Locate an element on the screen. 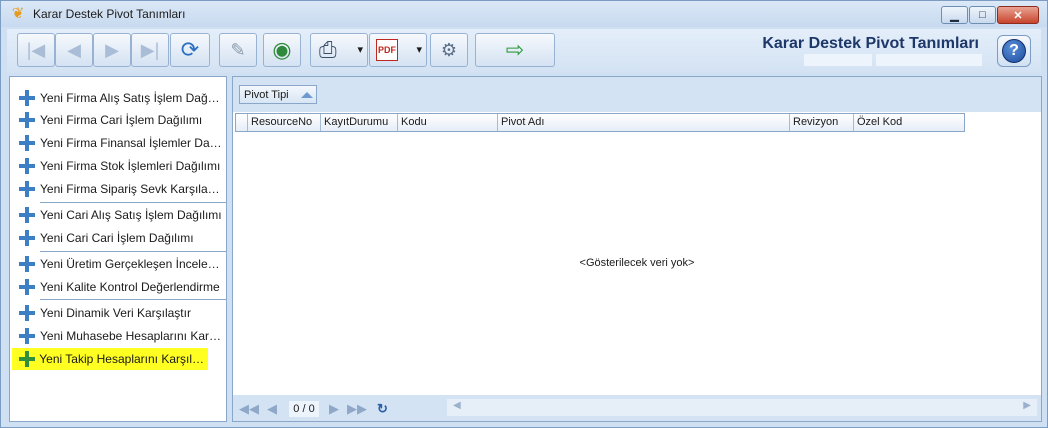  refresh-button: ⟳ is located at coordinates (190, 50).